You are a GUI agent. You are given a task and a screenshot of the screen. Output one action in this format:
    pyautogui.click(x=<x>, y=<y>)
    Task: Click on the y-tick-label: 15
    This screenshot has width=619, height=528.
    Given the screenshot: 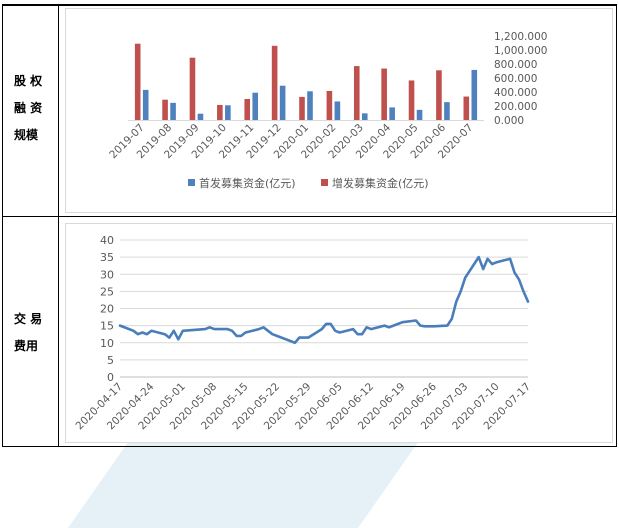 What is the action you would take?
    pyautogui.click(x=107, y=326)
    